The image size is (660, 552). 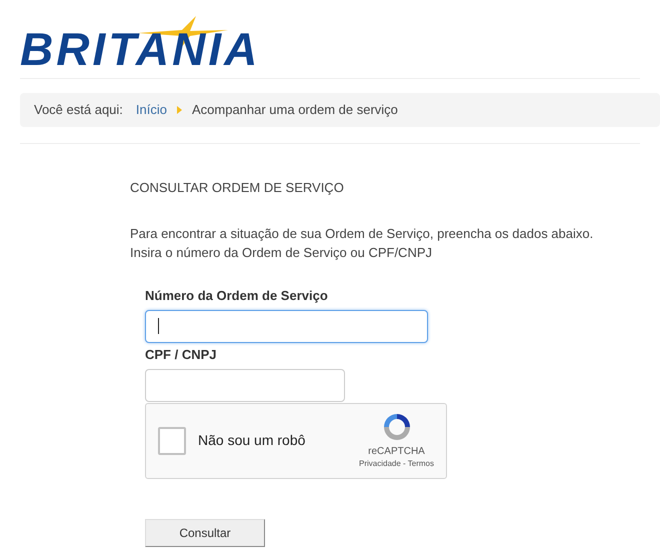 What do you see at coordinates (181, 354) in the screenshot?
I see `field-label: CPF / CNPJ` at bounding box center [181, 354].